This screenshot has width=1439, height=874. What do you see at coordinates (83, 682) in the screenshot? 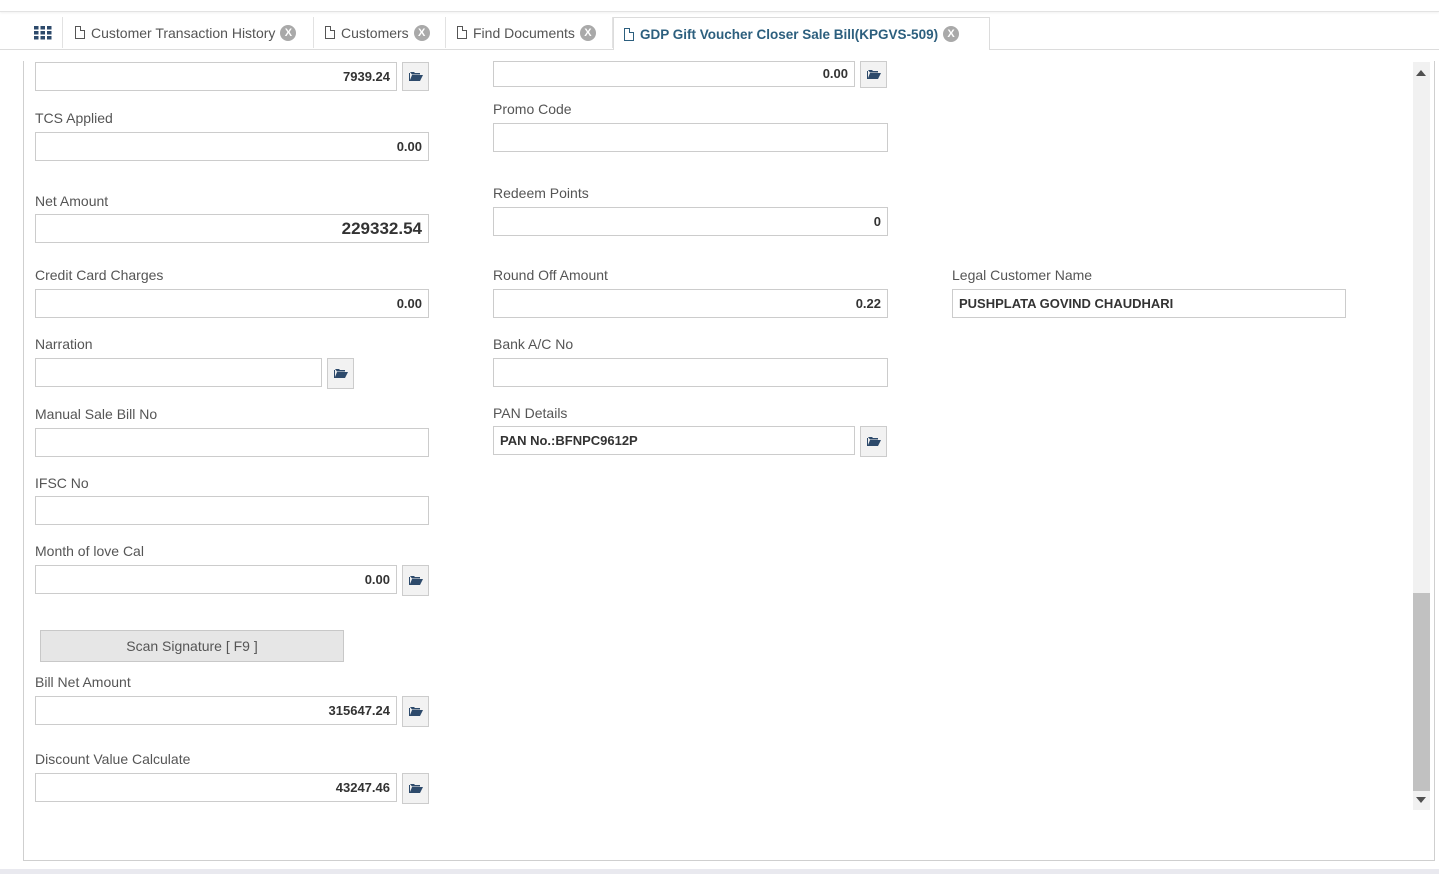
I see `bill-net-amount-label: Bill Net Amount` at bounding box center [83, 682].